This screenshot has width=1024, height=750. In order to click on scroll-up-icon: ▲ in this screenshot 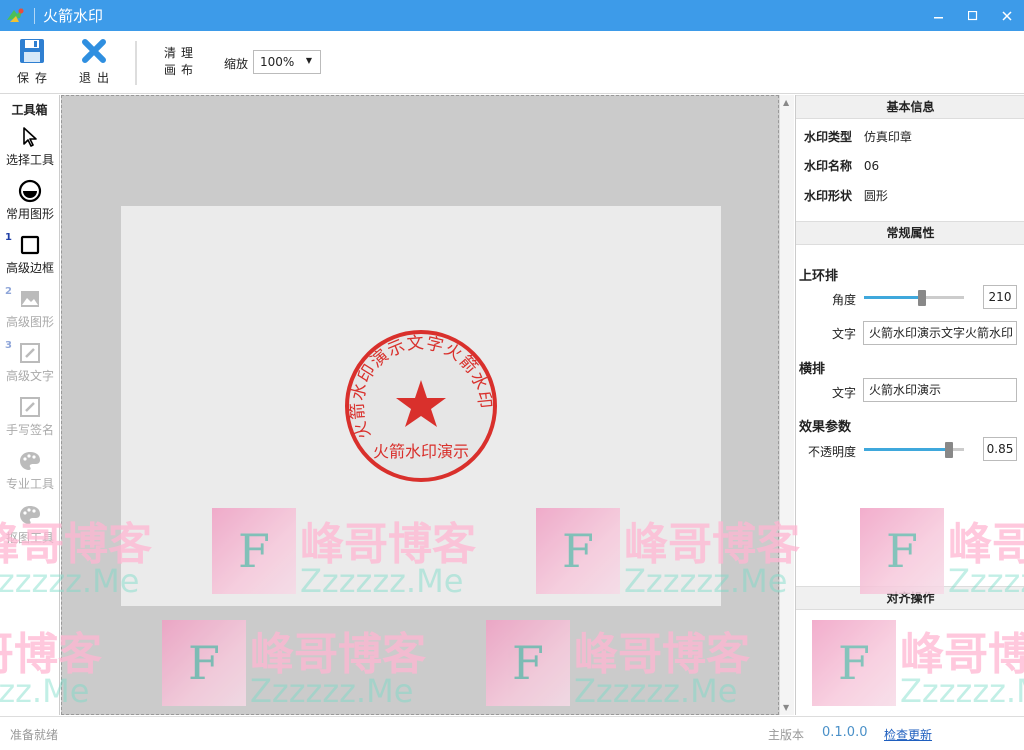, I will do `click(786, 102)`.